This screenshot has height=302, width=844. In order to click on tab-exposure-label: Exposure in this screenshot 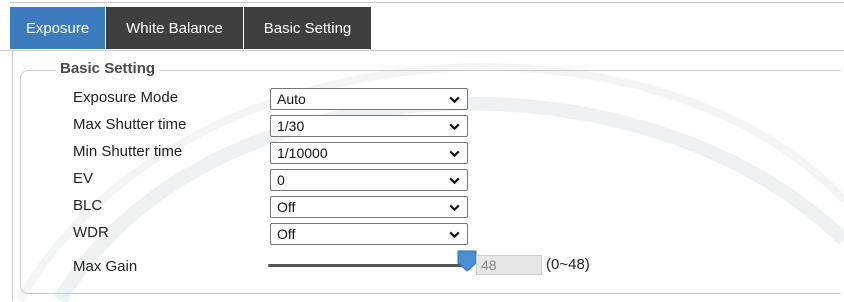, I will do `click(57, 28)`.